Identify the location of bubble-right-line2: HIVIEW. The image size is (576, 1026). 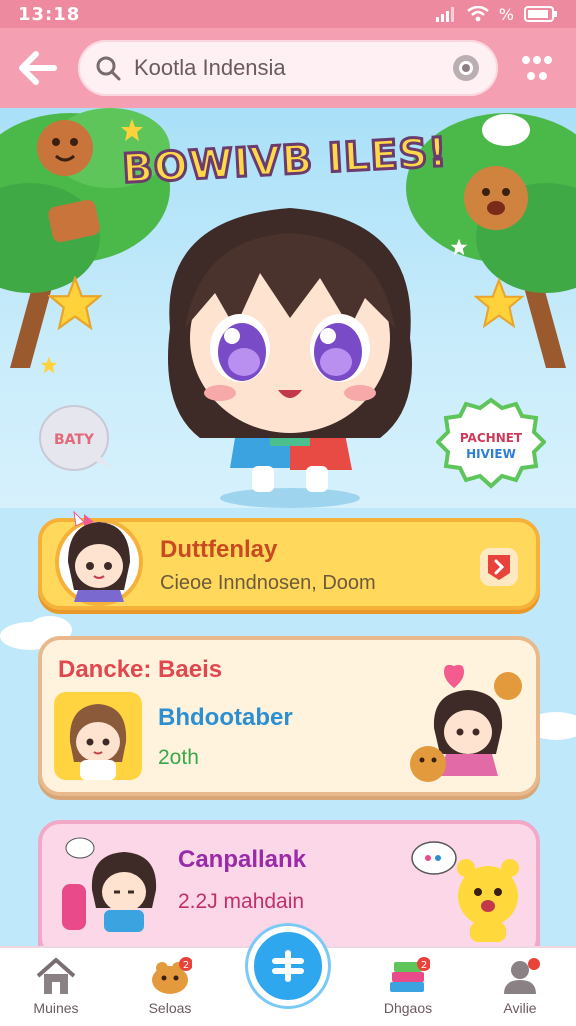
(491, 454).